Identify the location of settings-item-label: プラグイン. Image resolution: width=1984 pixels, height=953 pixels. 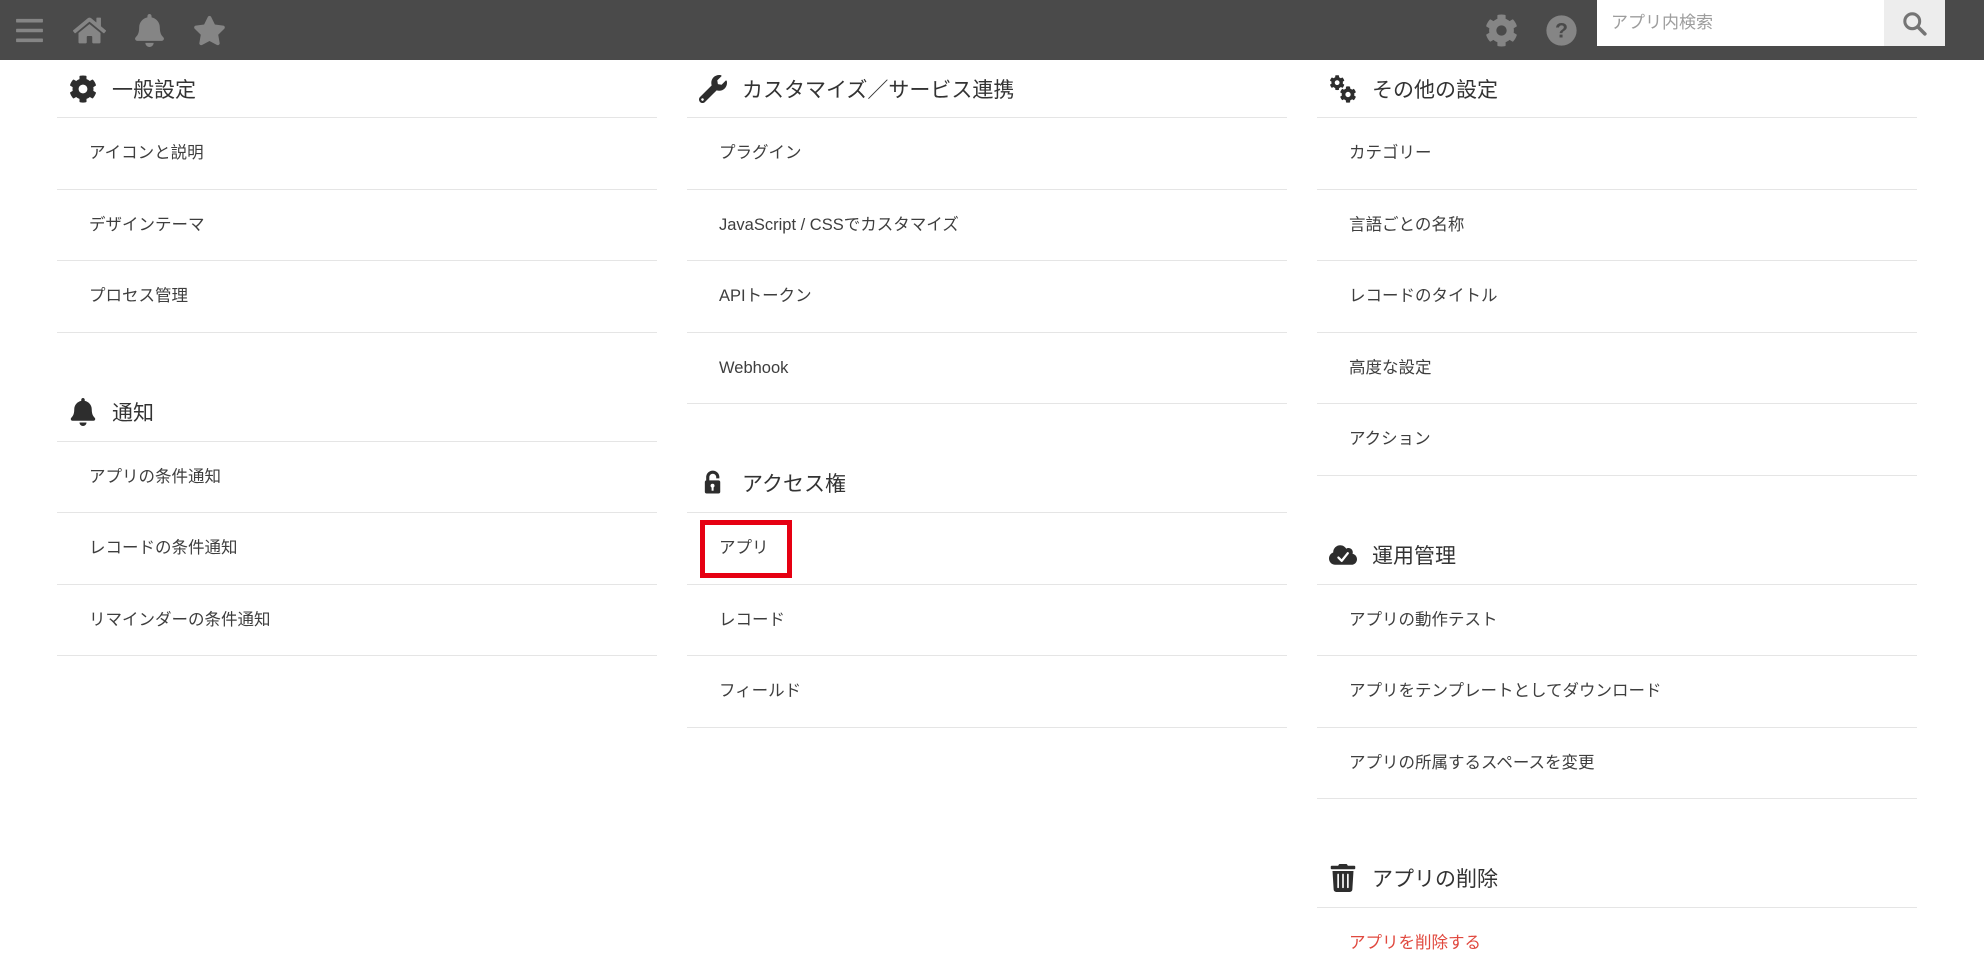
(760, 153).